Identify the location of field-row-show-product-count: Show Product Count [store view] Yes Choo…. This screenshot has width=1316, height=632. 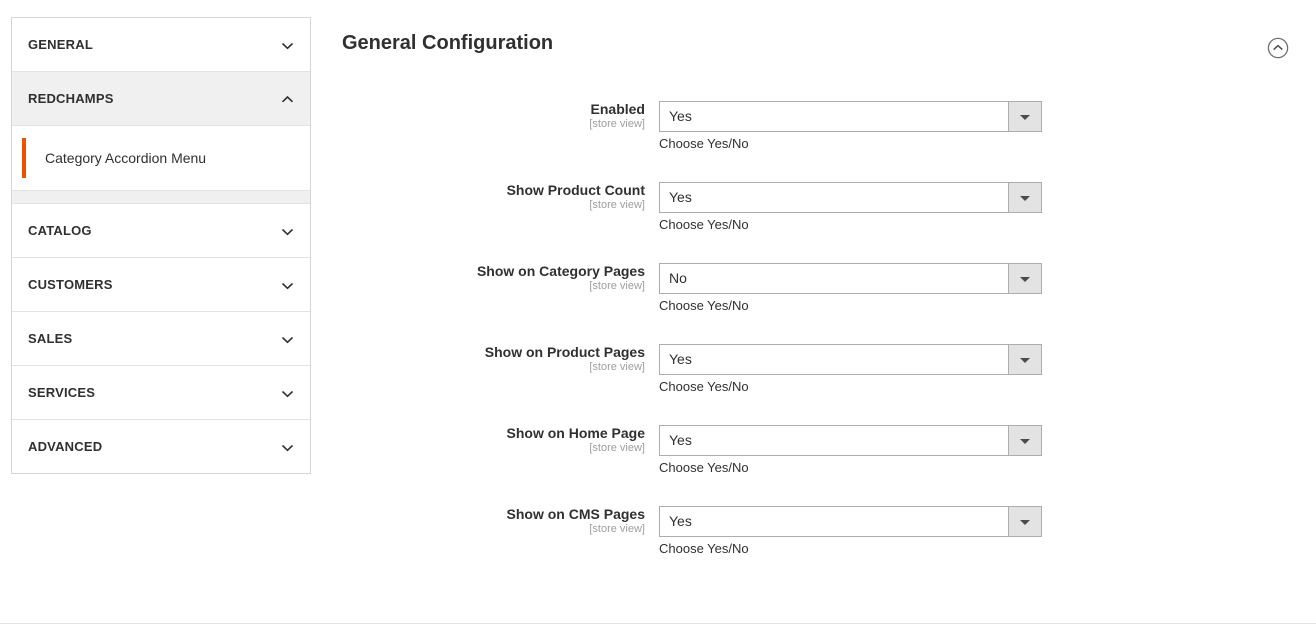
(829, 187).